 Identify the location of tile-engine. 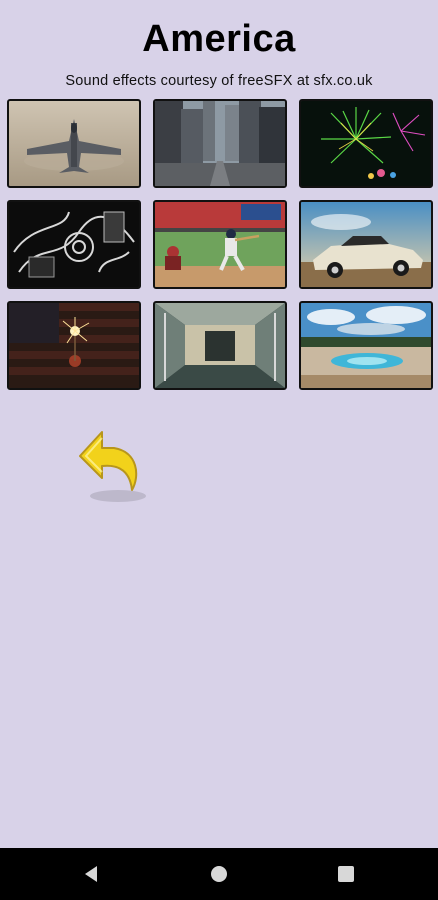
(74, 244).